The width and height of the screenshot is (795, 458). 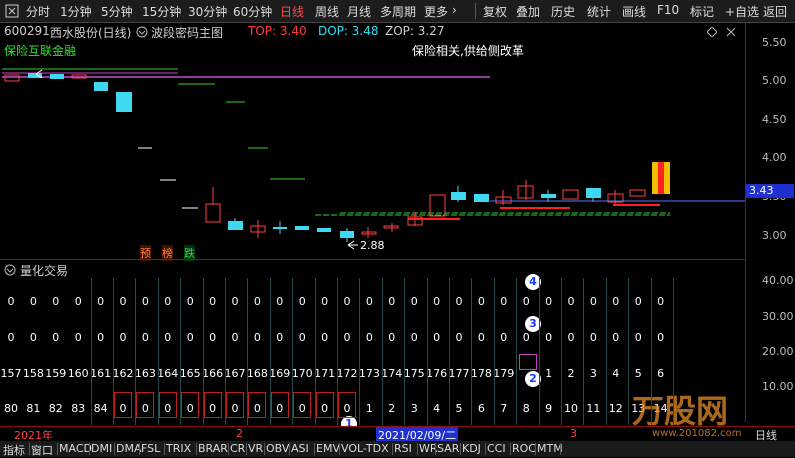 I want to click on stats-button: 统计, so click(x=599, y=11).